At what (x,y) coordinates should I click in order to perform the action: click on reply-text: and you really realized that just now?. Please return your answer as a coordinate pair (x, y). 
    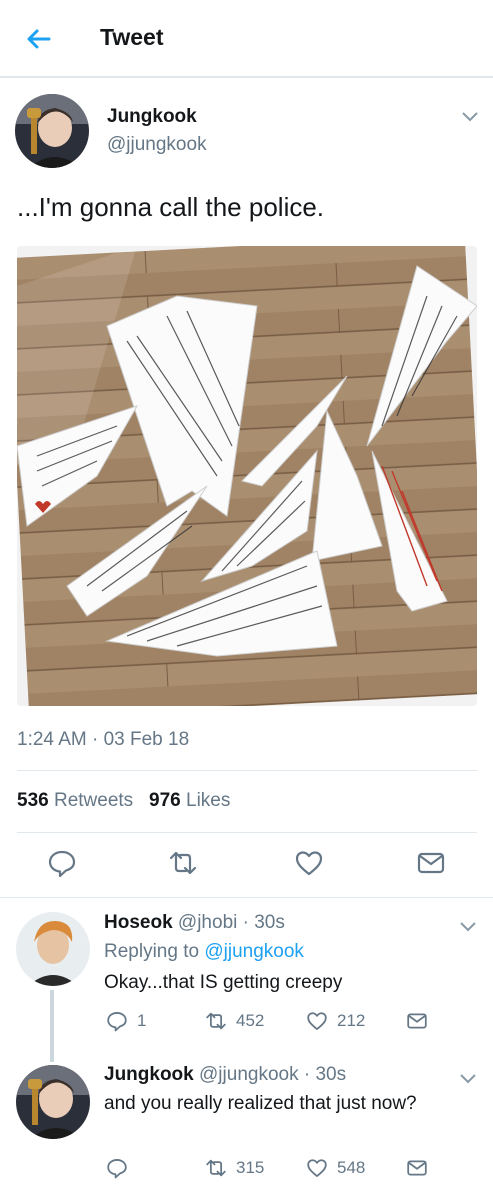
    Looking at the image, I should click on (260, 1103).